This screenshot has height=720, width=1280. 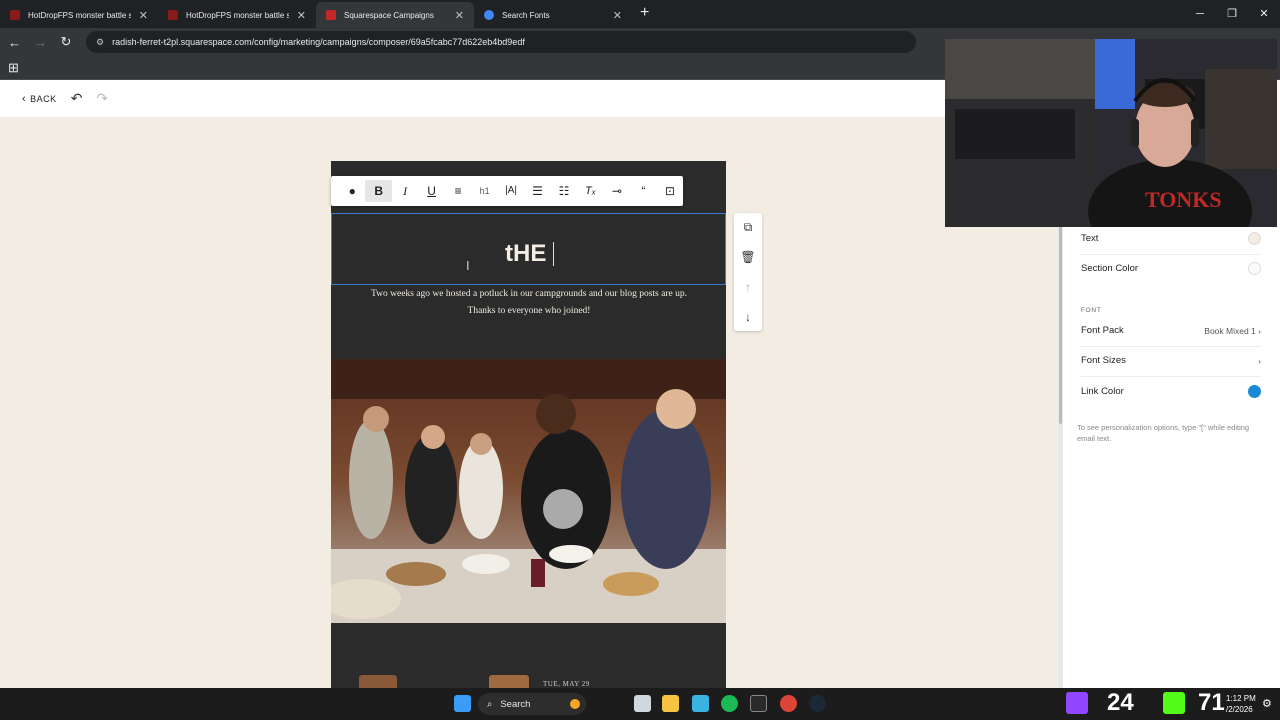 I want to click on trash-icon: 🗑, so click(x=747, y=257).